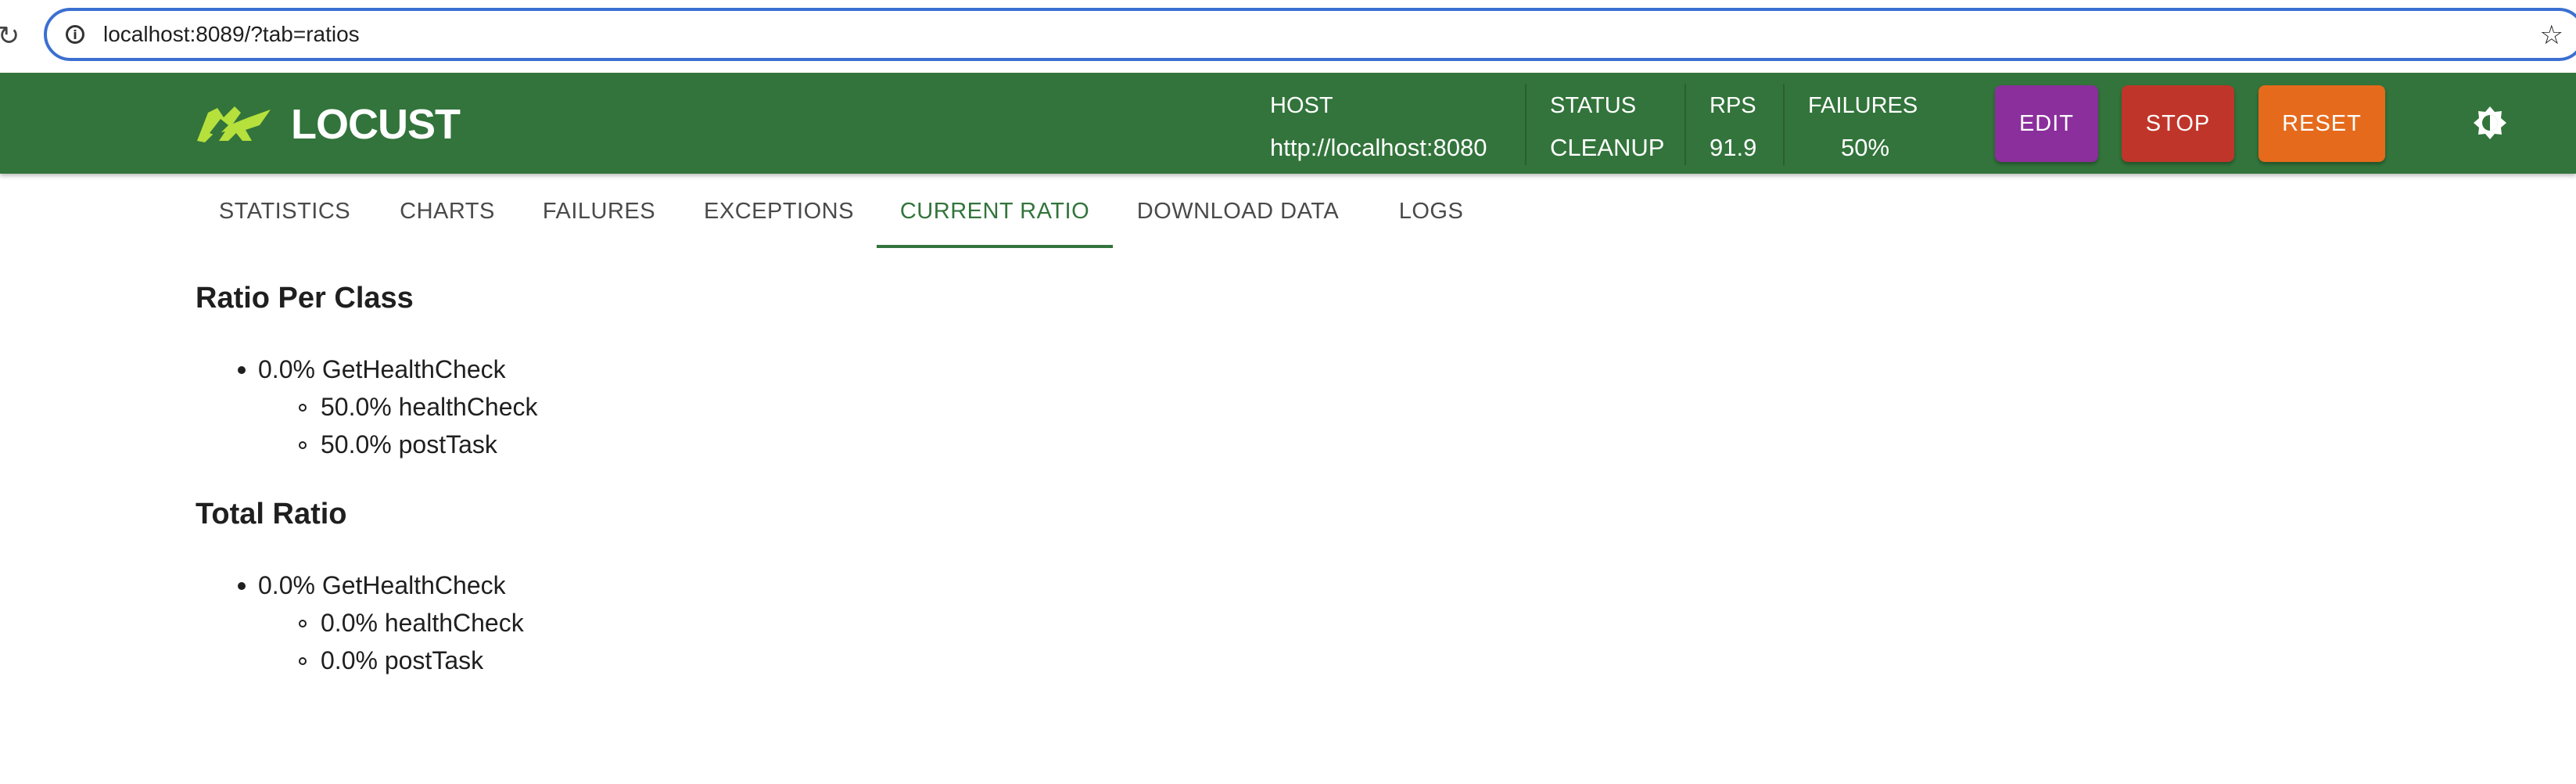 The height and width of the screenshot is (784, 2576). I want to click on rps-label: RPS, so click(1733, 105).